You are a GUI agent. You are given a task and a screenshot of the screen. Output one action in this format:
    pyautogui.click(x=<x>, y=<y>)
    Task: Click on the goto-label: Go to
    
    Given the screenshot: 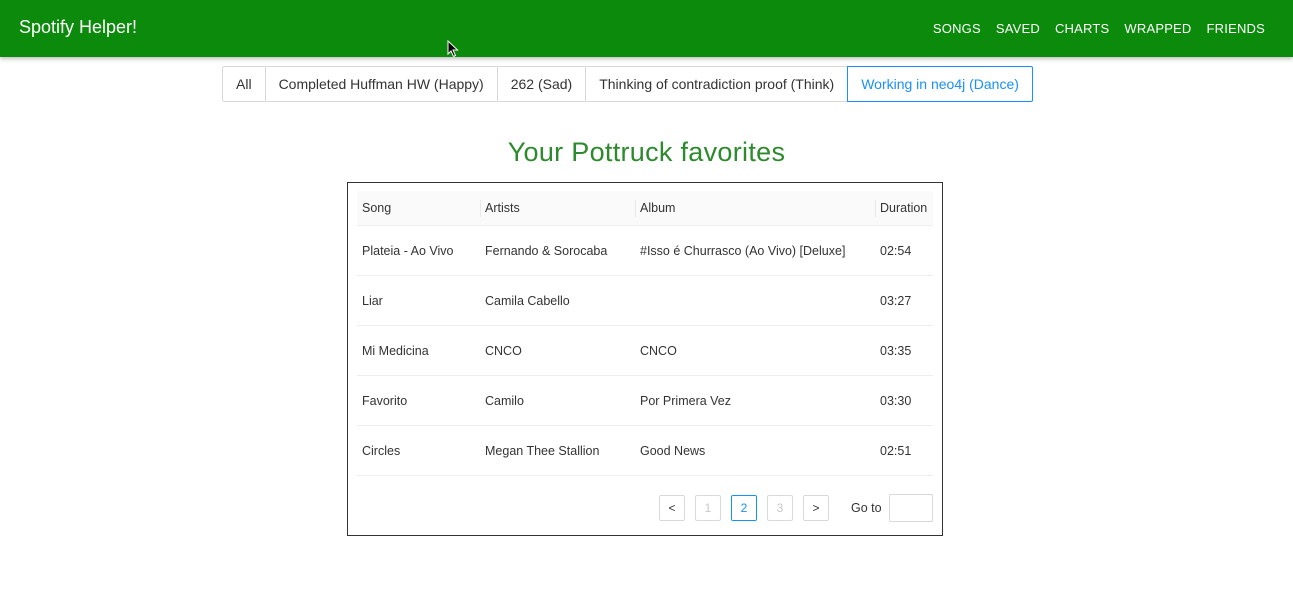 What is the action you would take?
    pyautogui.click(x=866, y=508)
    